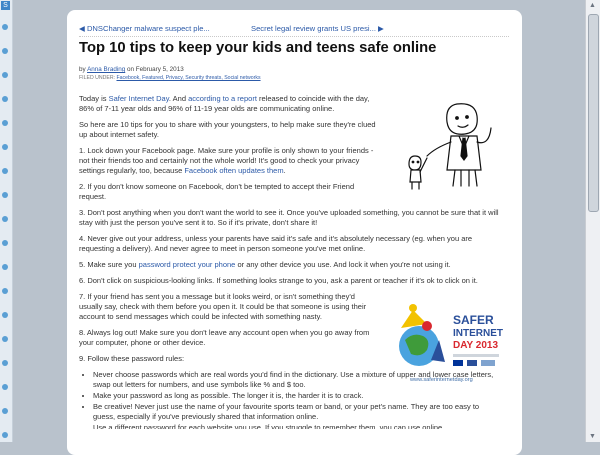  I want to click on logo-line-2: INTERNET, so click(478, 333).